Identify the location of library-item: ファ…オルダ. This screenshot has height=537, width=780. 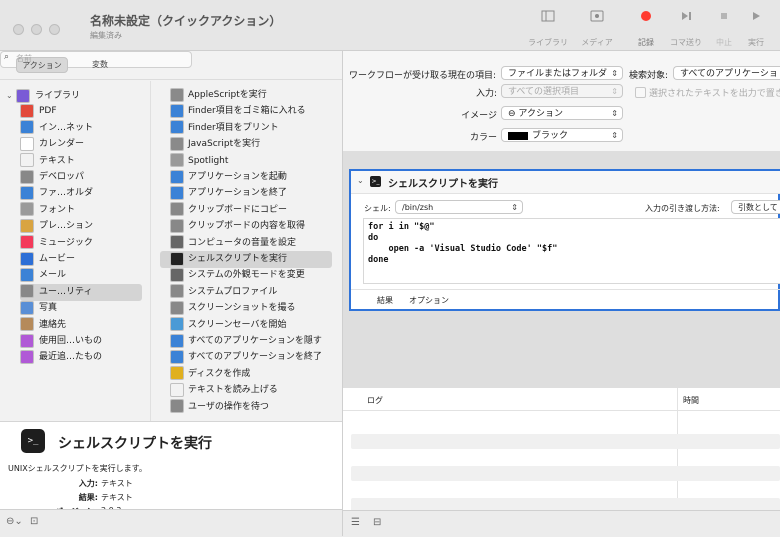
(56, 193).